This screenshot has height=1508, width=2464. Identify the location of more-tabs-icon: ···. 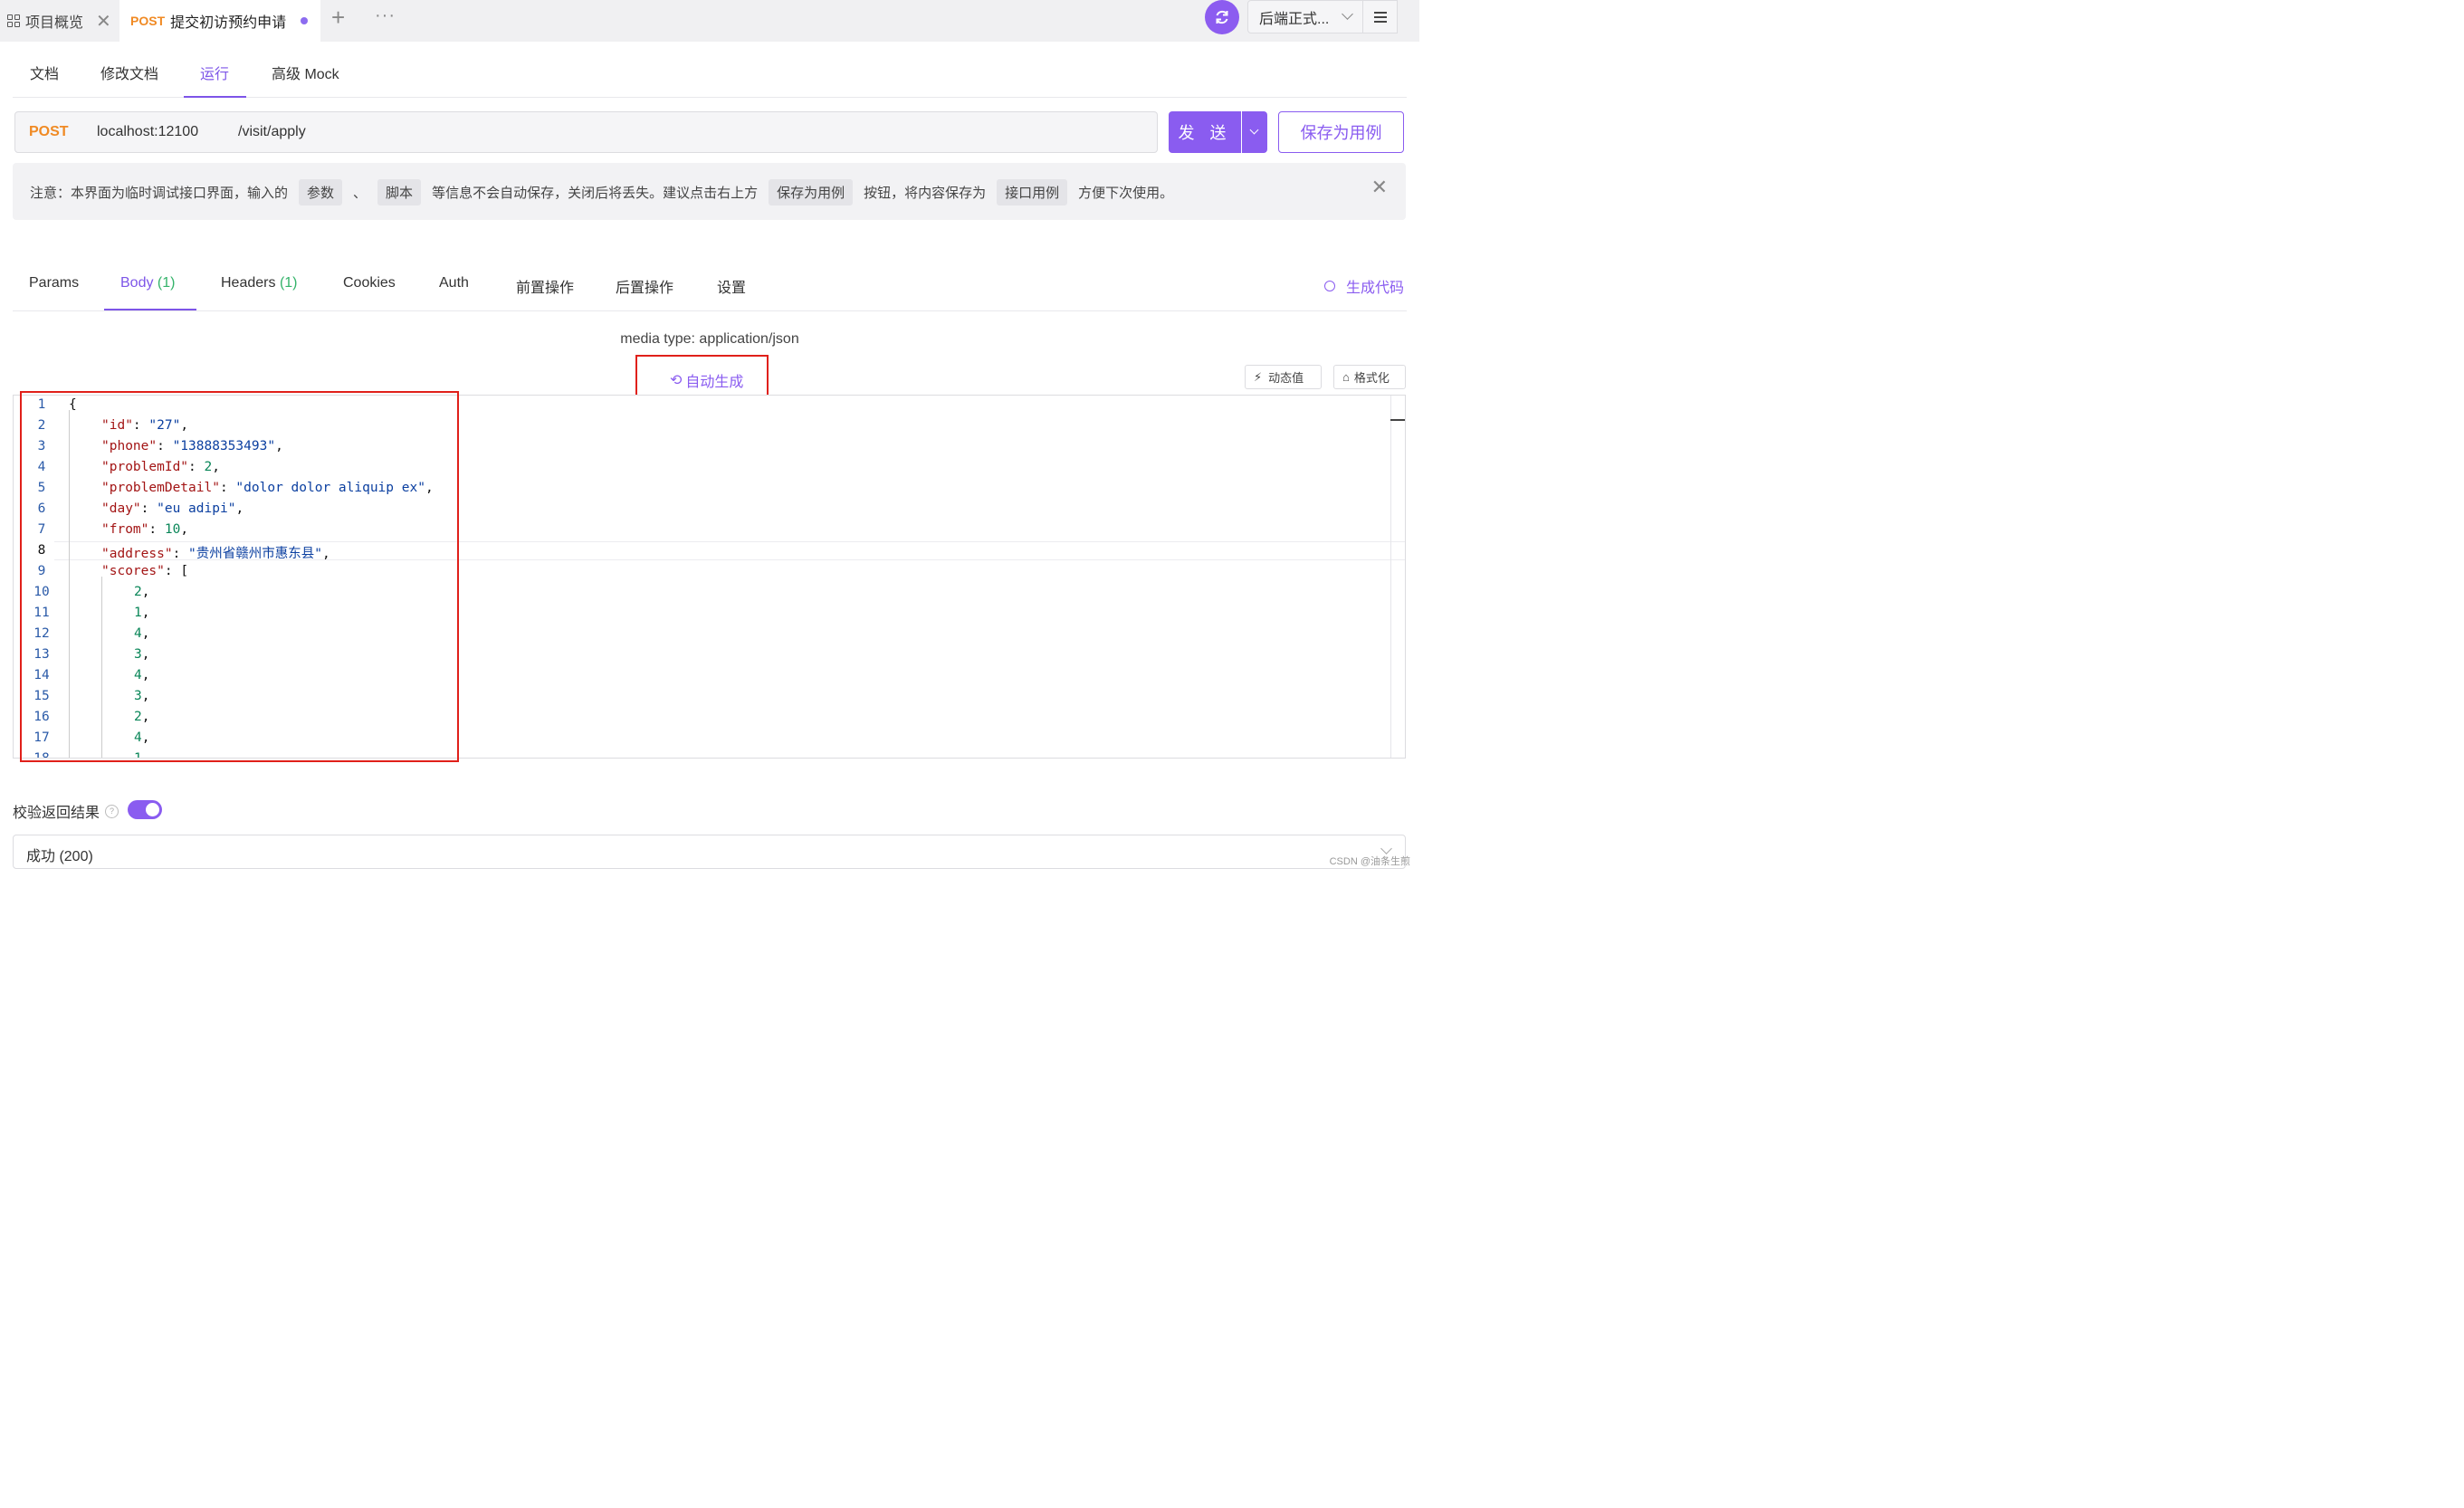
(385, 15).